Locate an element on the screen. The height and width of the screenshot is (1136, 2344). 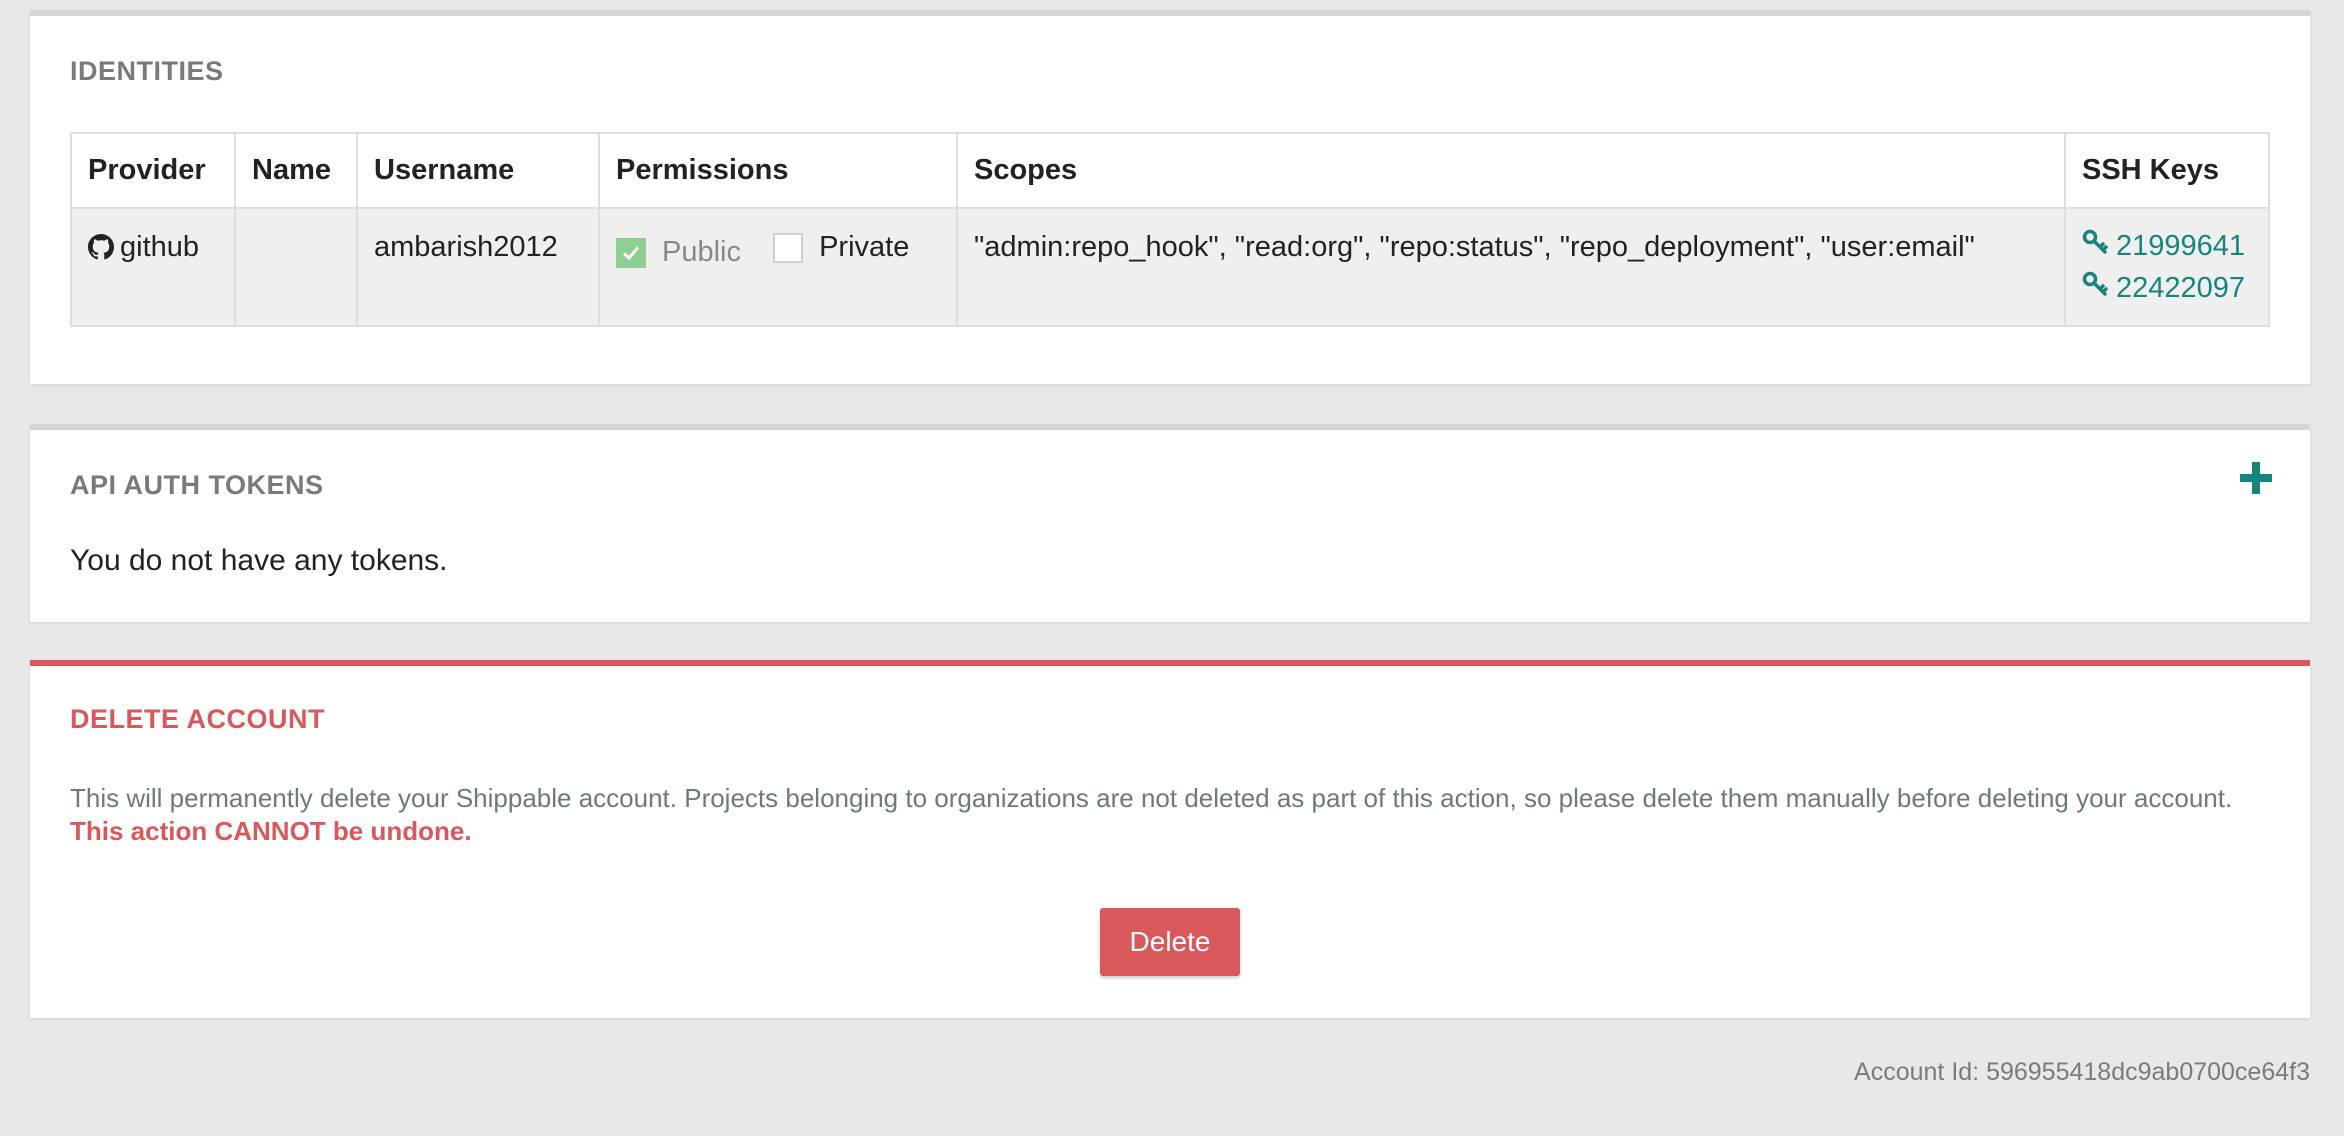
permission-public: Public is located at coordinates (678, 252).